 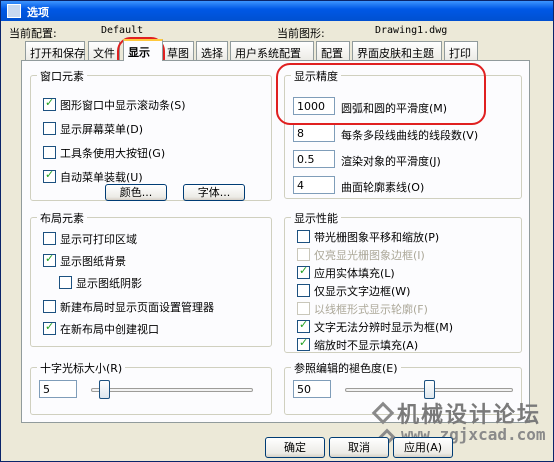 I want to click on reference-fade-field: 50, so click(x=312, y=389).